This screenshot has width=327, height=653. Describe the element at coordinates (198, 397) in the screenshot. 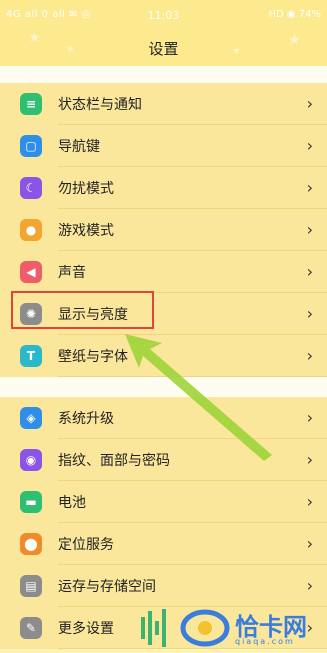

I see `pointer-arrow` at that location.